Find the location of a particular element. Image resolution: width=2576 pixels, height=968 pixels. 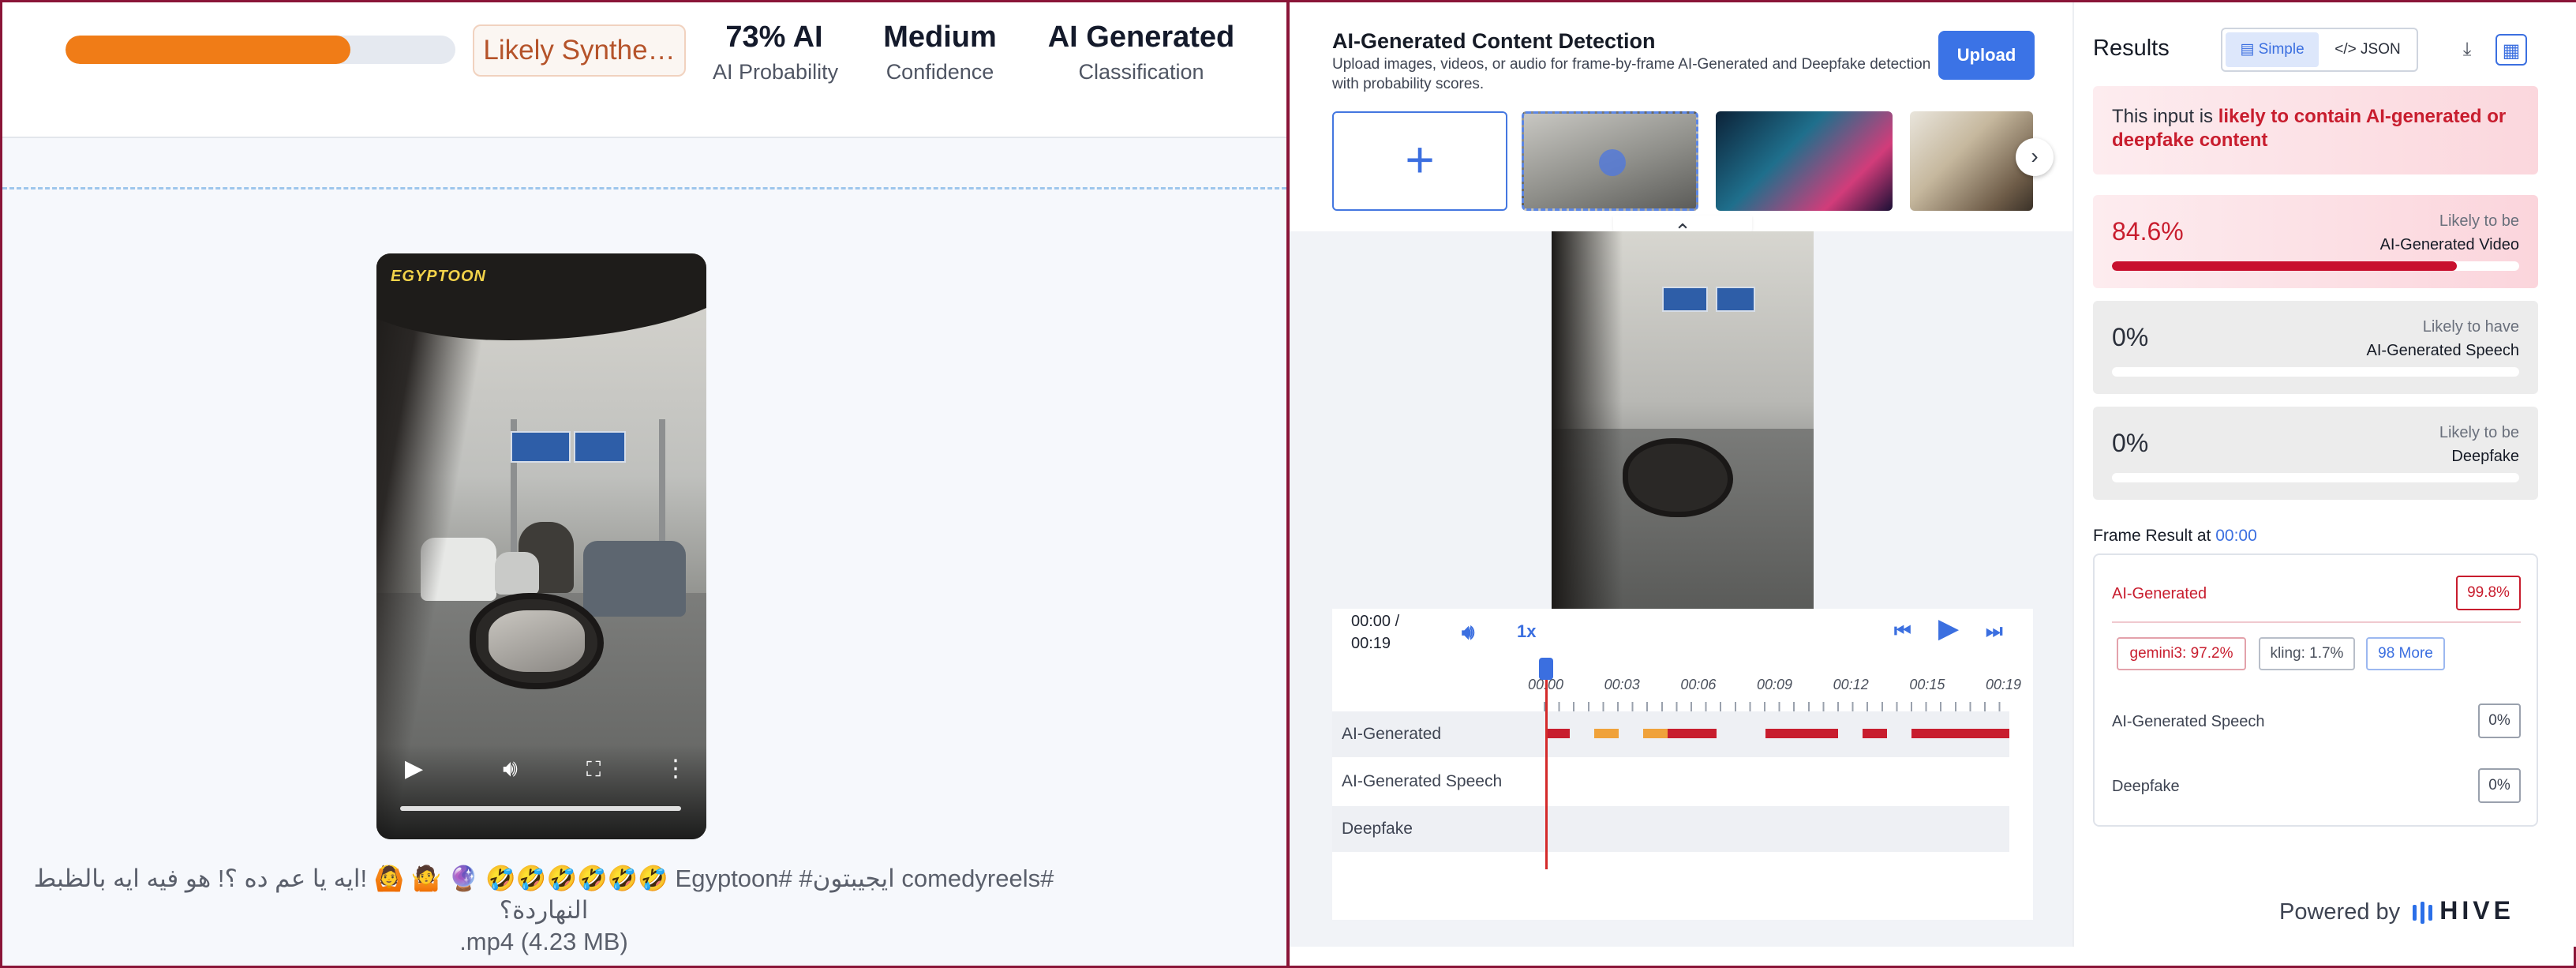

model-chip: gemini3: 97.2% is located at coordinates (2181, 653).